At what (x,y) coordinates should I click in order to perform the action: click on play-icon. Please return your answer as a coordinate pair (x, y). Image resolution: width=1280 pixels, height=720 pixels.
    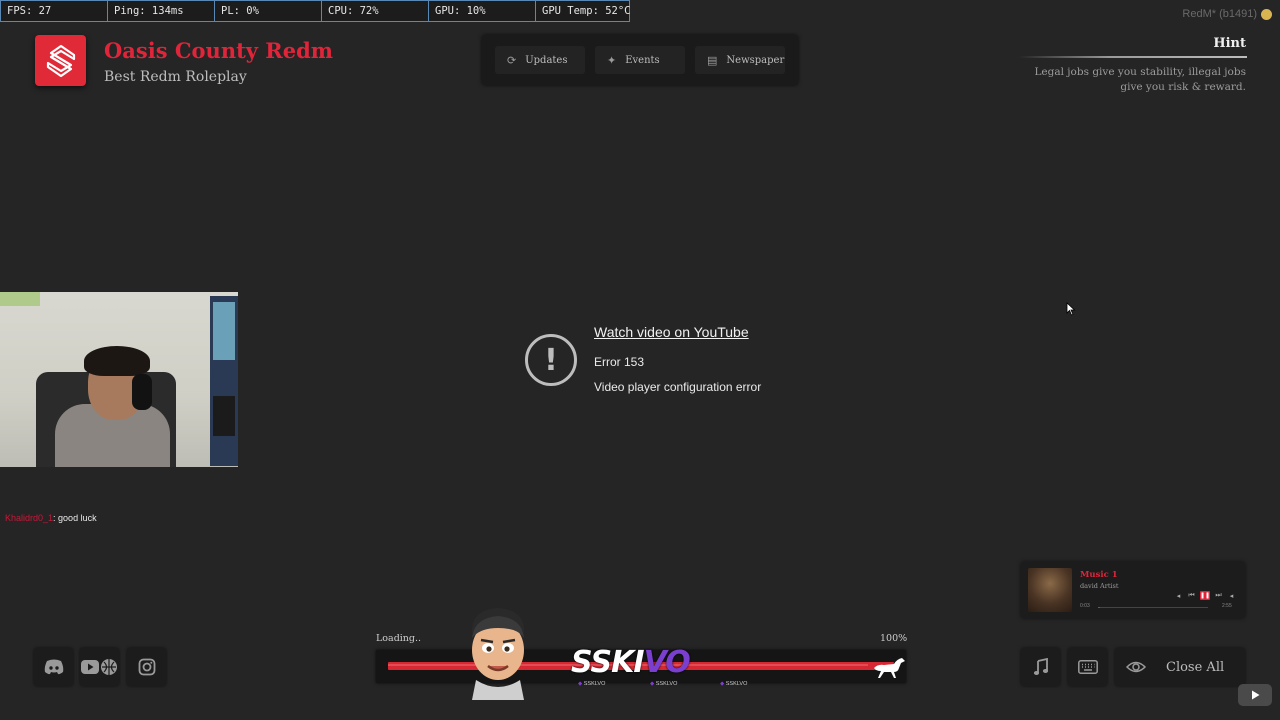
    Looking at the image, I should click on (1256, 695).